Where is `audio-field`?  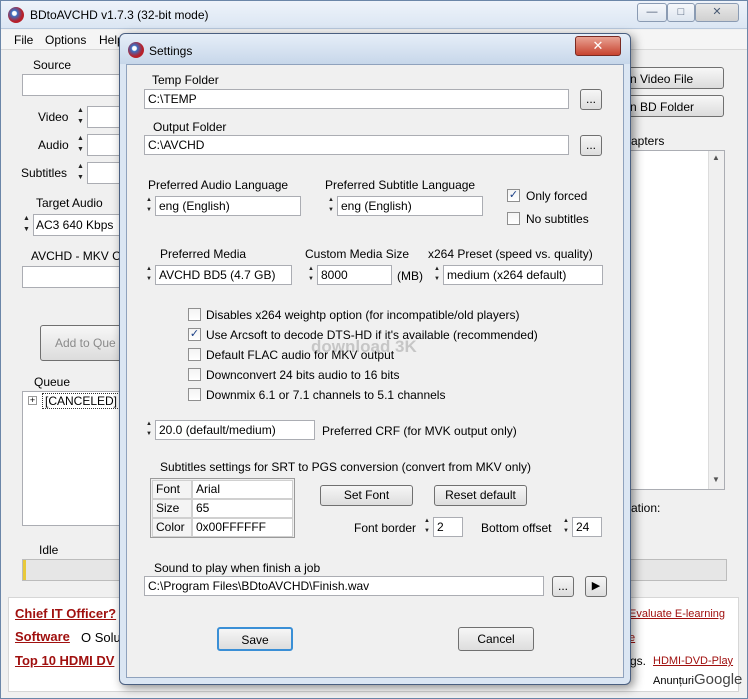 audio-field is located at coordinates (104, 145).